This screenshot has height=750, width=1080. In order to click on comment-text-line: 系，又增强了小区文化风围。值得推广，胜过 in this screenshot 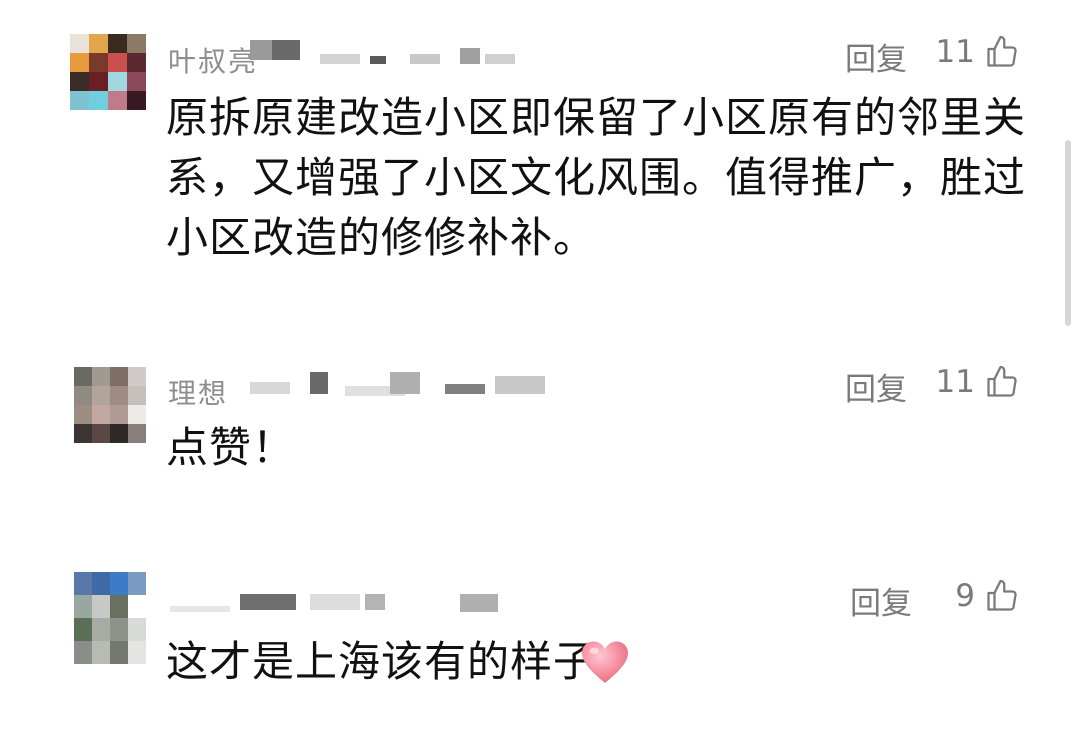, I will do `click(596, 177)`.